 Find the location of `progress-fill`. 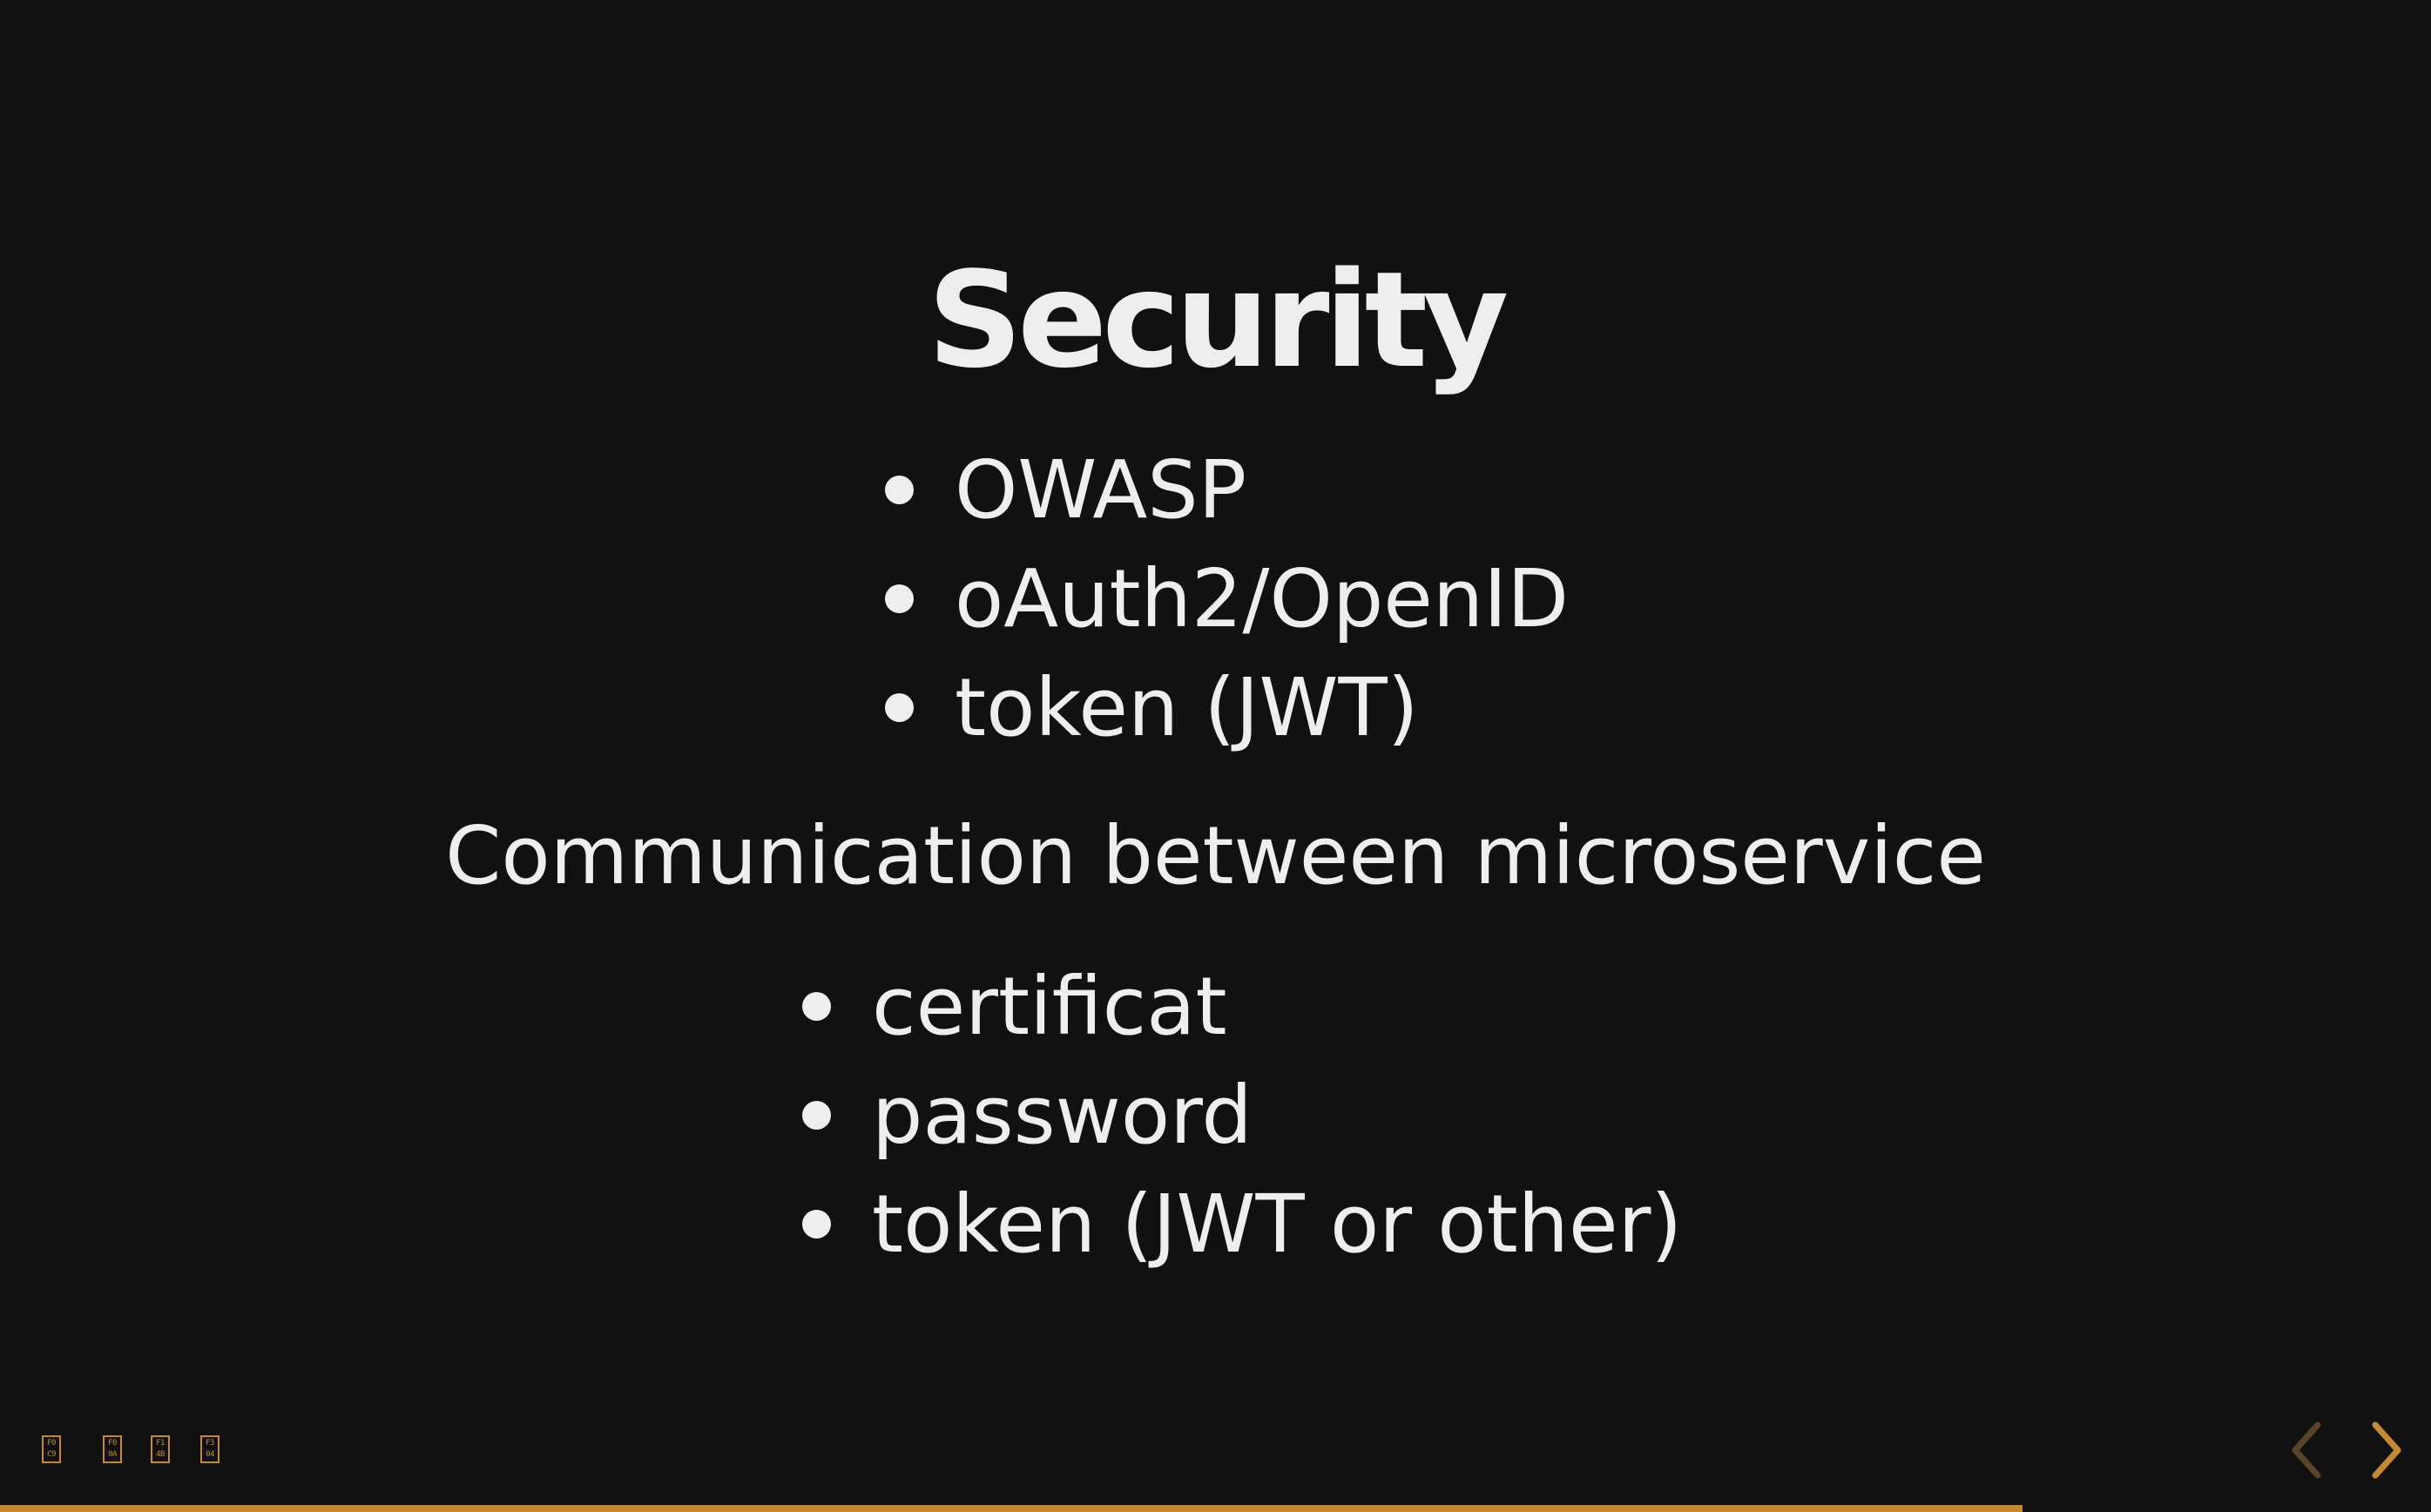

progress-fill is located at coordinates (1012, 1508).